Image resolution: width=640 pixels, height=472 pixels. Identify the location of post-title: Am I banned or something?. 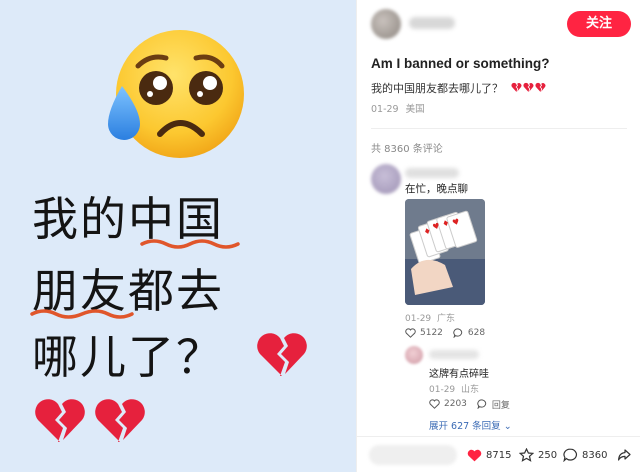
(460, 63).